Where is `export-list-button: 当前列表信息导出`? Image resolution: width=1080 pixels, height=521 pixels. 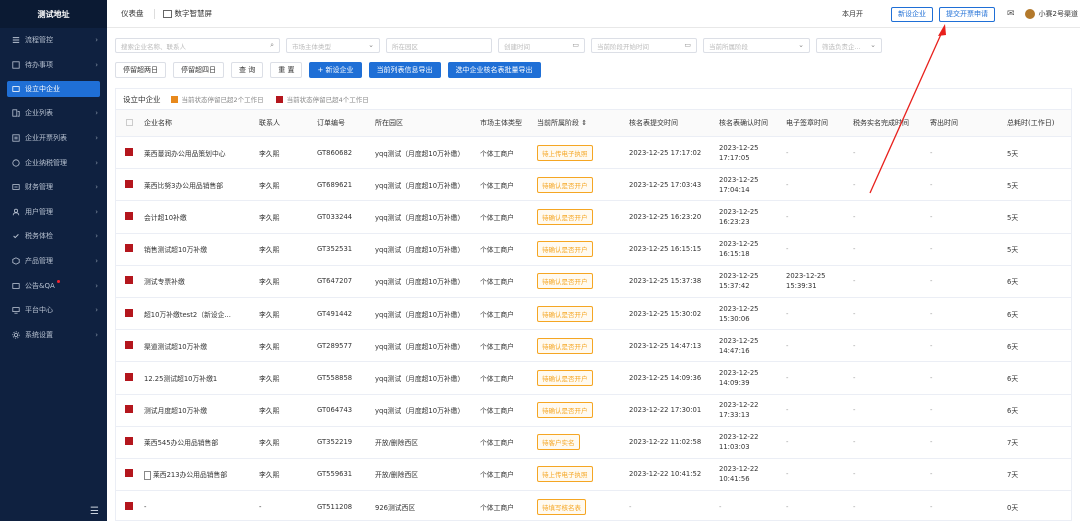
export-list-button: 当前列表信息导出 is located at coordinates (404, 70).